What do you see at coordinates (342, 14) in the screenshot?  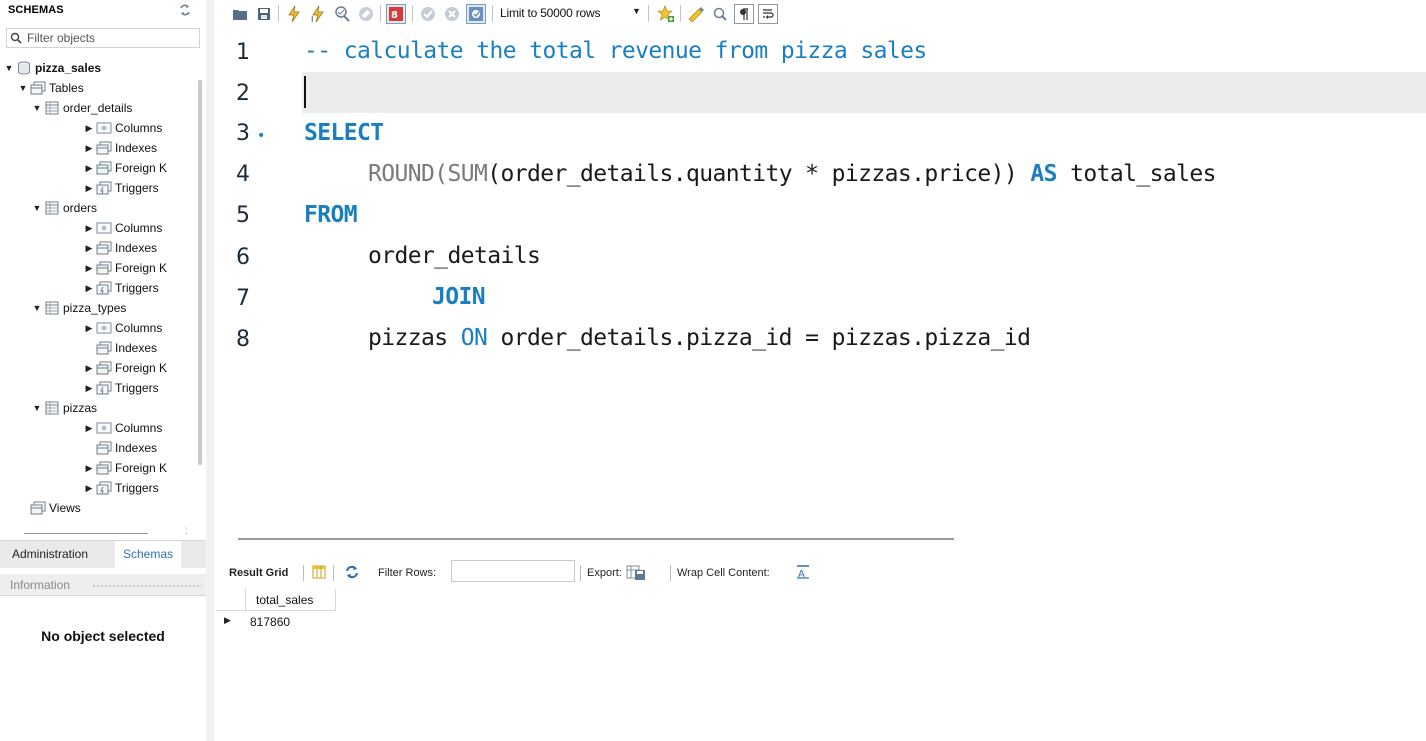 I see `explain-icon` at bounding box center [342, 14].